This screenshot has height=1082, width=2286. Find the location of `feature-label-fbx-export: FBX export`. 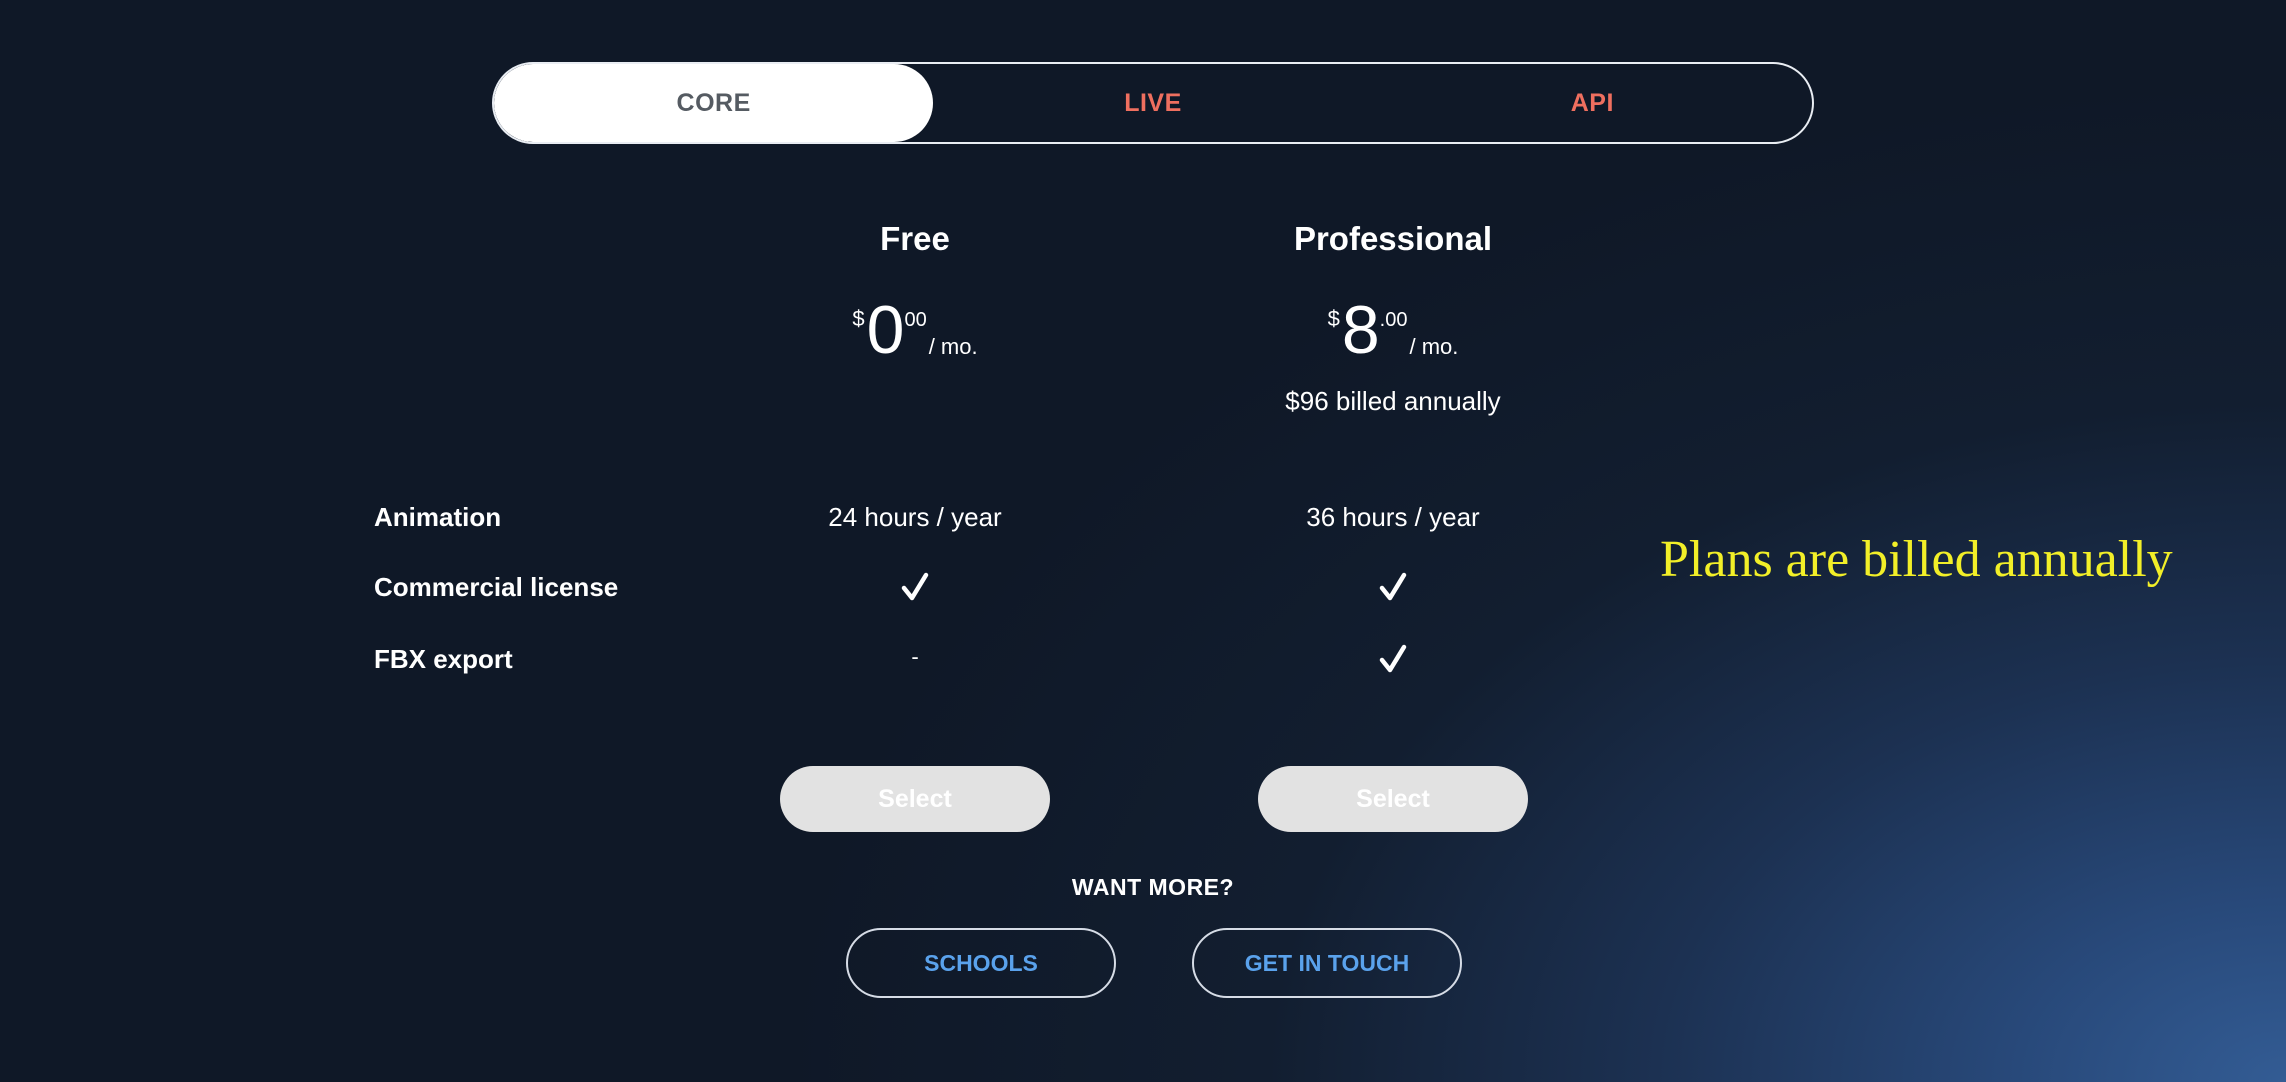

feature-label-fbx-export: FBX export is located at coordinates (443, 659).